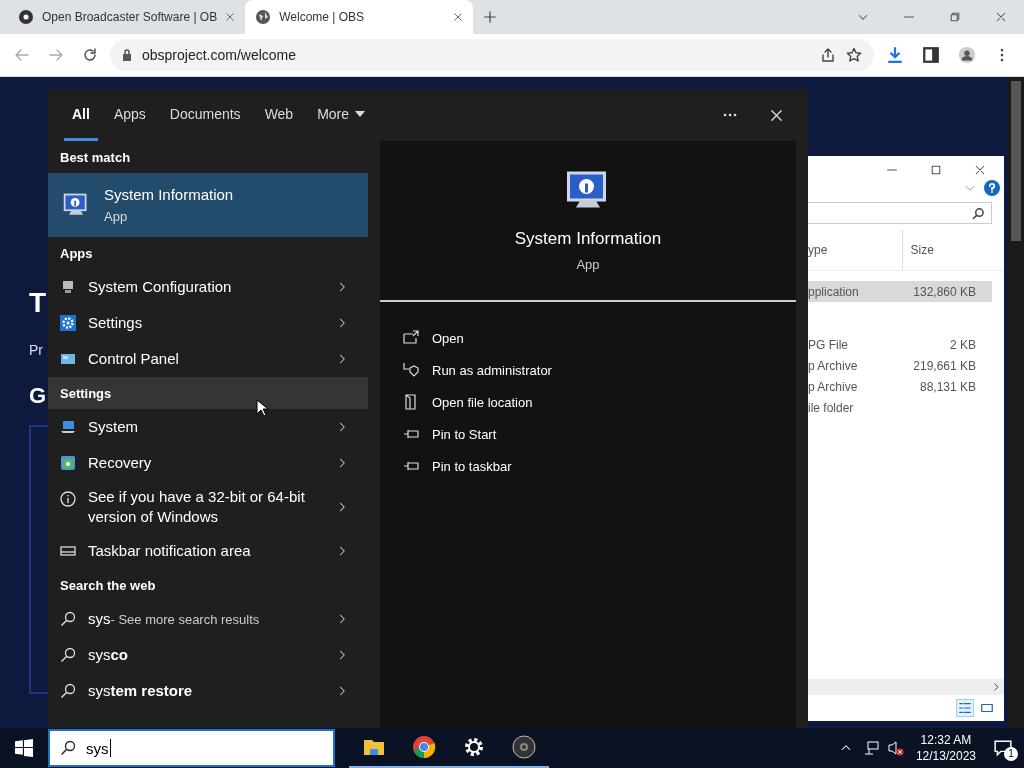 This screenshot has height=768, width=1024. I want to click on result-item: System Configuration, so click(208, 287).